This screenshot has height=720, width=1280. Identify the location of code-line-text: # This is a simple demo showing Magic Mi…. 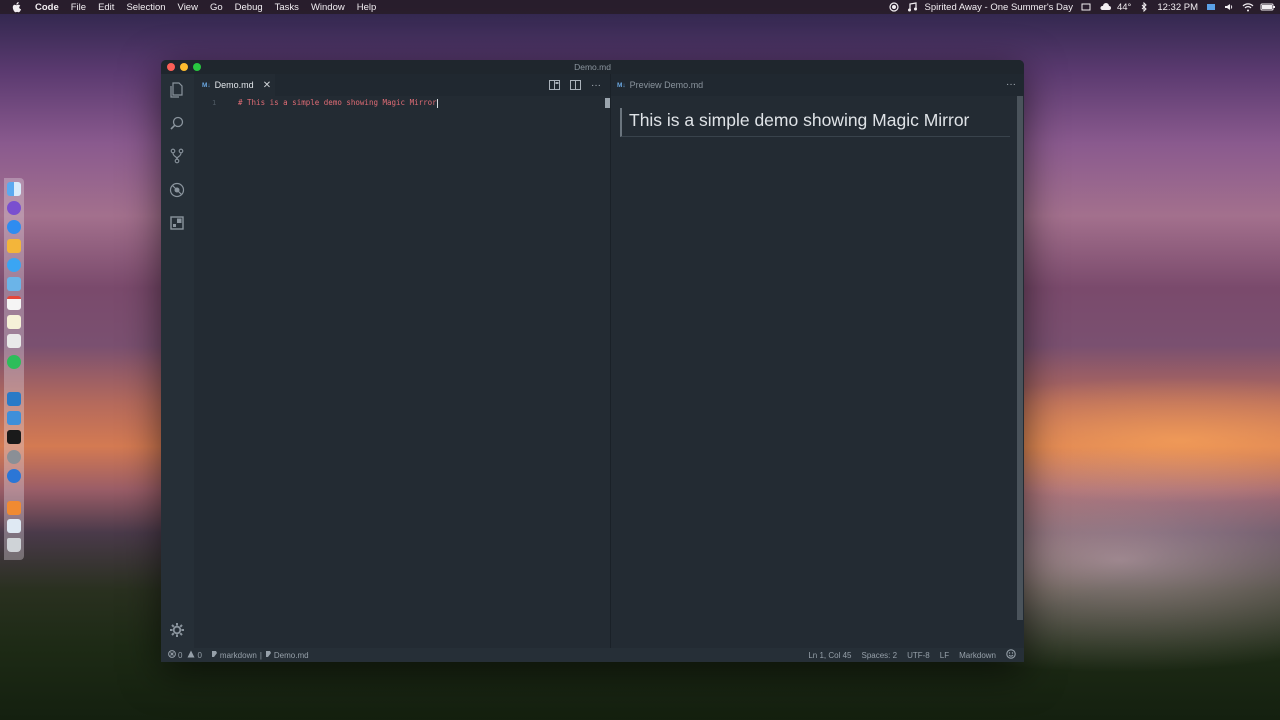
(337, 102).